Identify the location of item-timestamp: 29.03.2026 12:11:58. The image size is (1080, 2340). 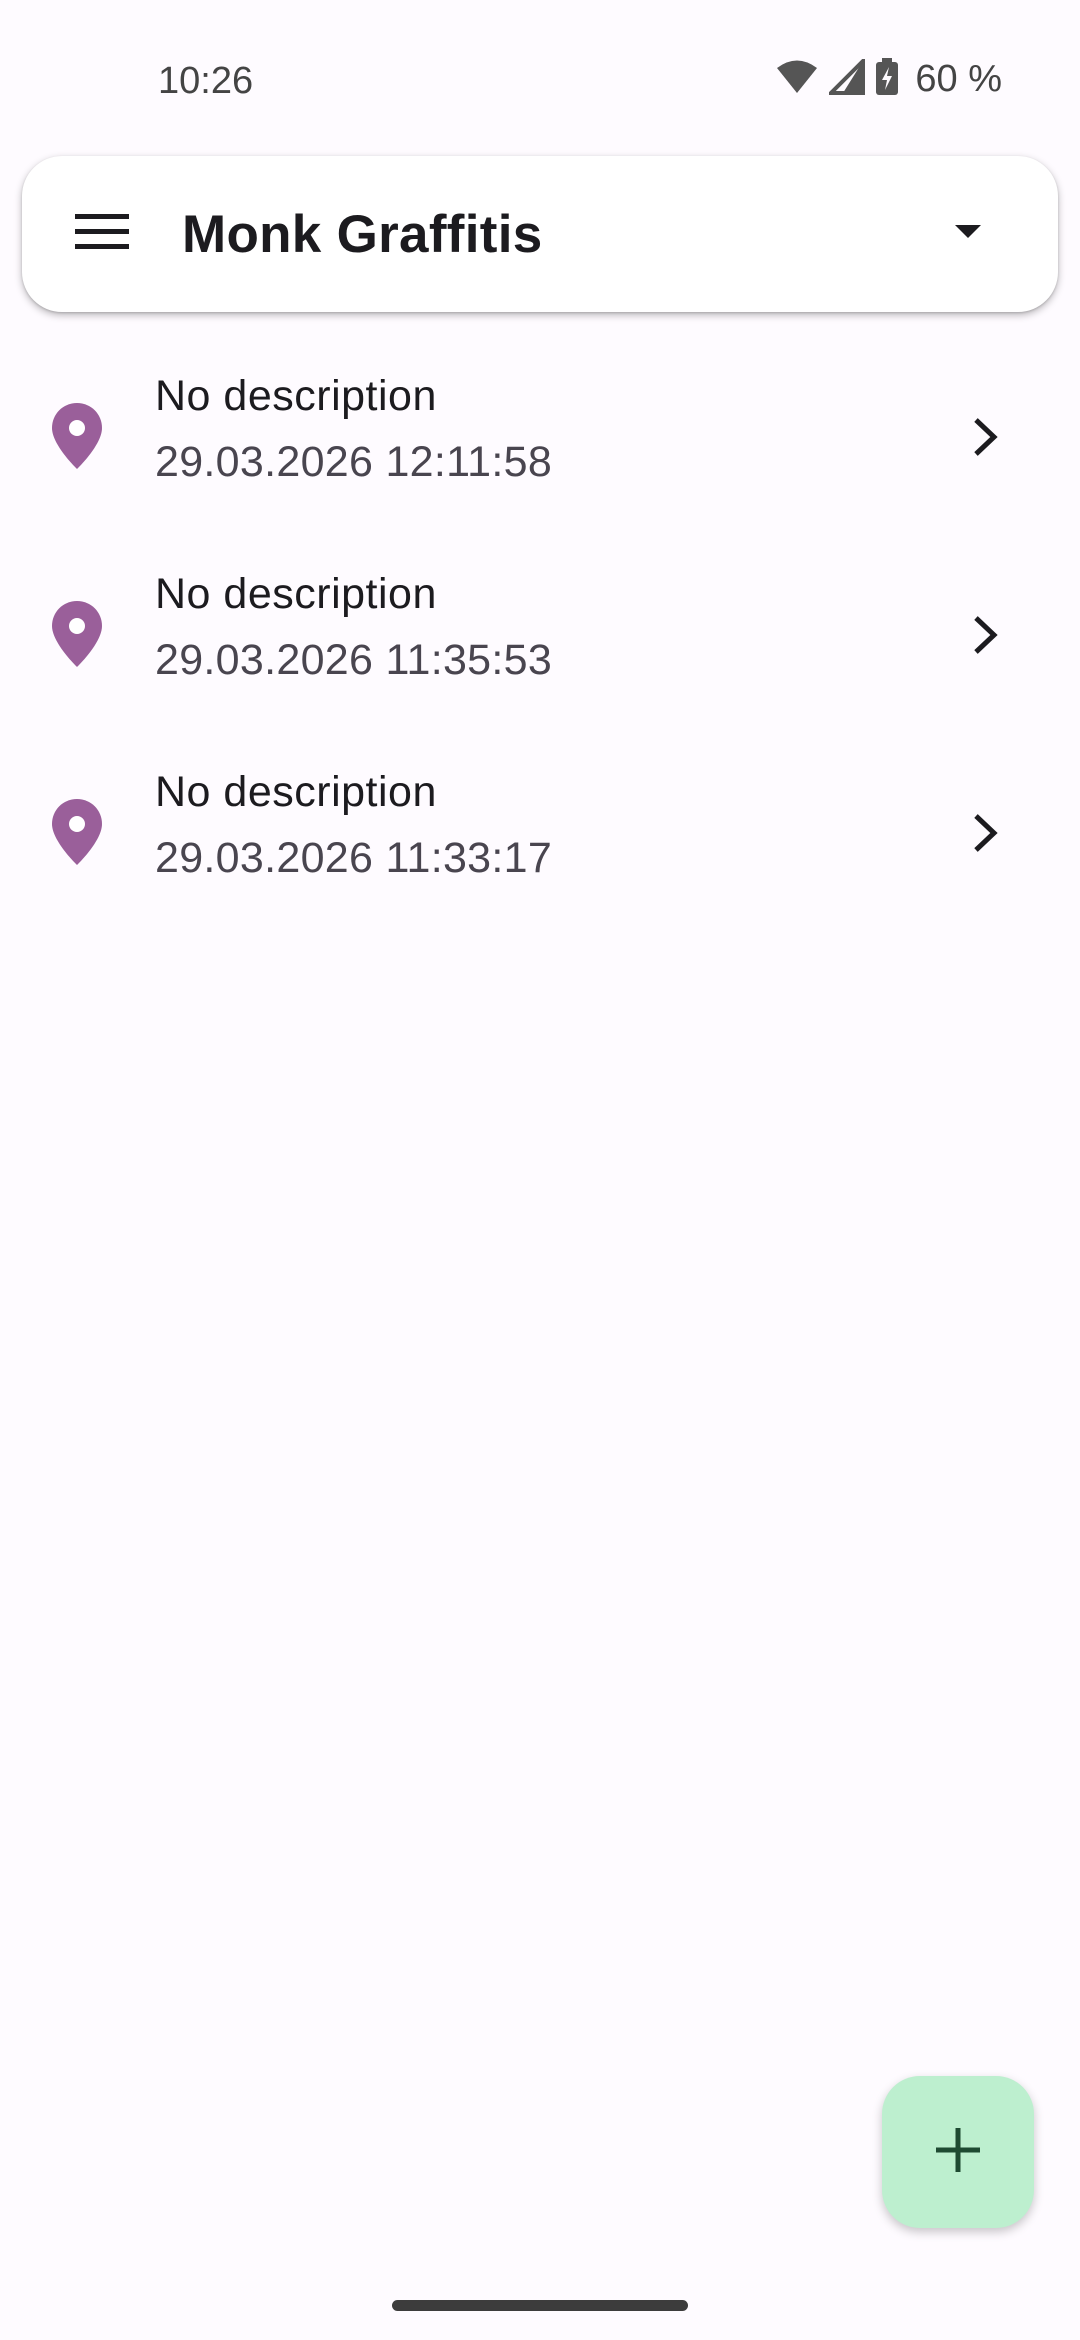
(354, 462).